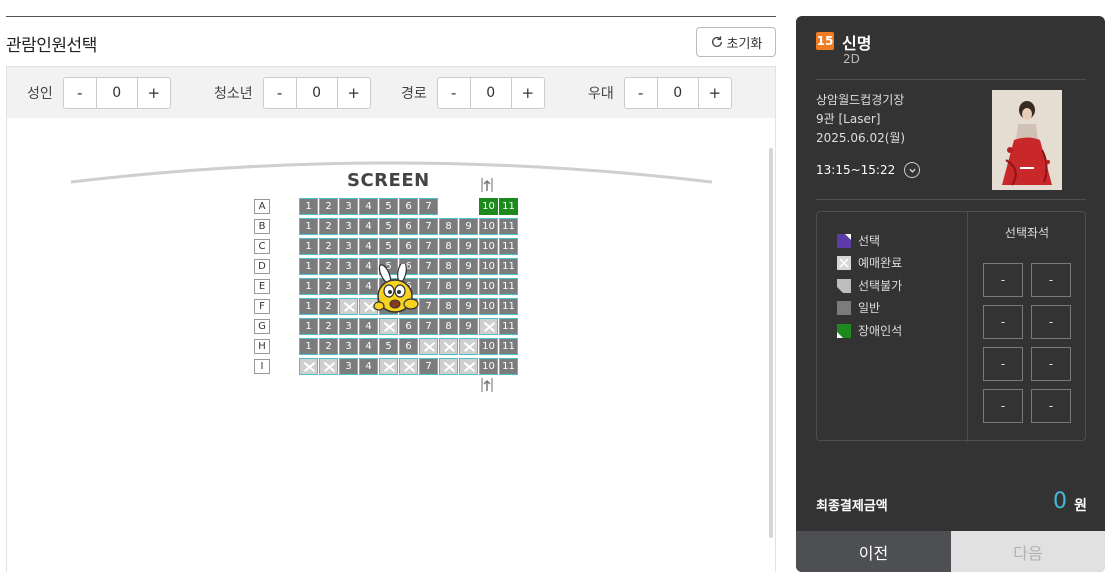  I want to click on adult-minus-button: -, so click(80, 93).